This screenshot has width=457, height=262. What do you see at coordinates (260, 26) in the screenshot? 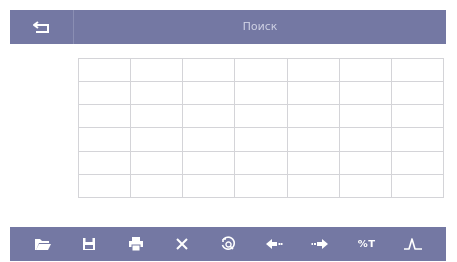
I see `page-title: Поиск` at bounding box center [260, 26].